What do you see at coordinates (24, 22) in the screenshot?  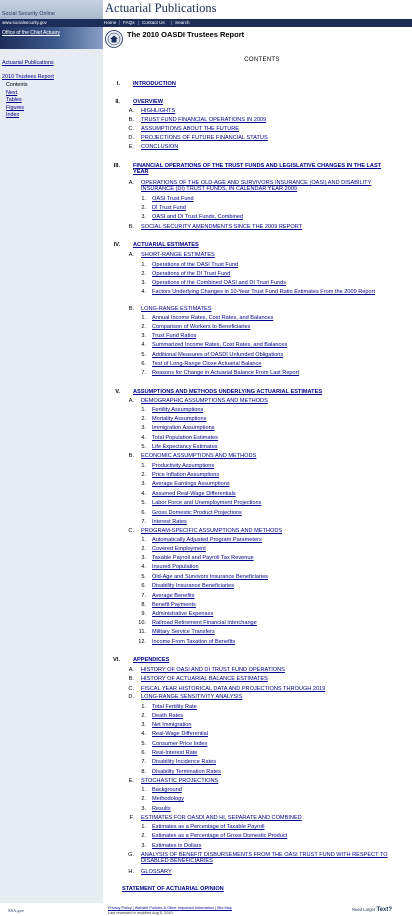 I see `site-url: www.socialsecurity.gov` at bounding box center [24, 22].